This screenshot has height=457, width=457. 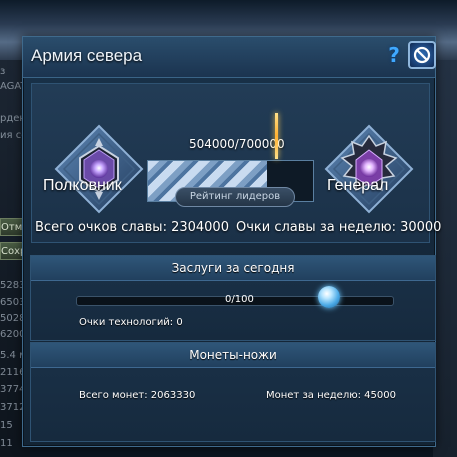 What do you see at coordinates (445, 258) in the screenshot?
I see `right-backdrop-panel` at bounding box center [445, 258].